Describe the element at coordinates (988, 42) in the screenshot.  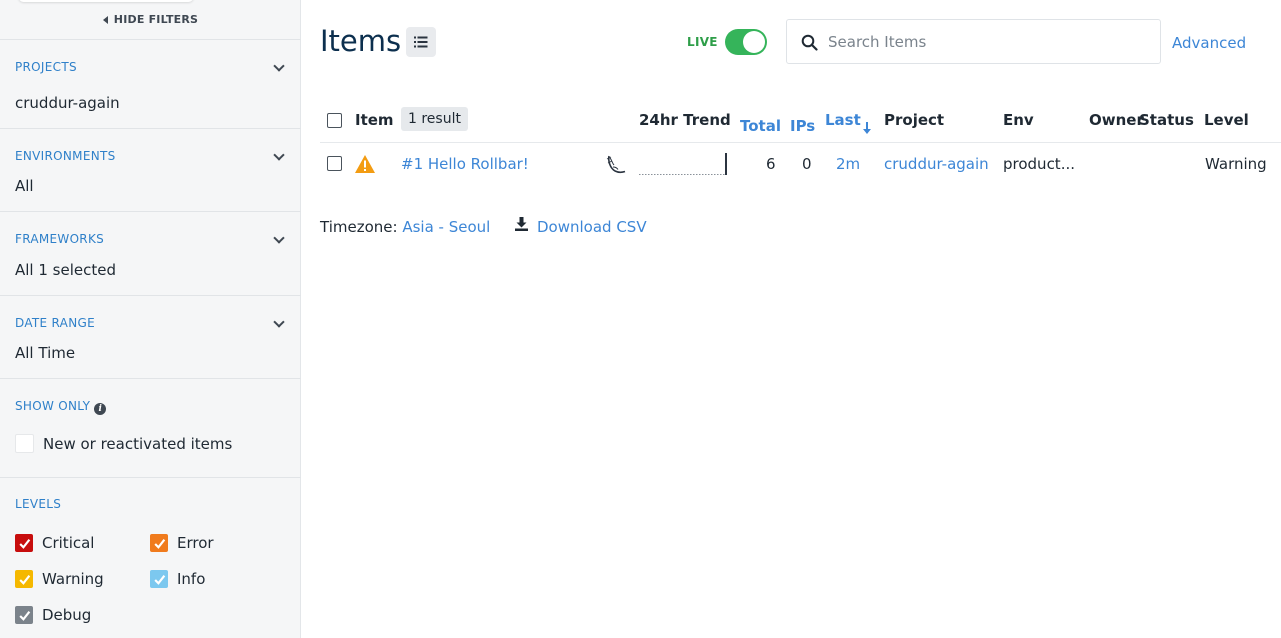
I see `search-input` at that location.